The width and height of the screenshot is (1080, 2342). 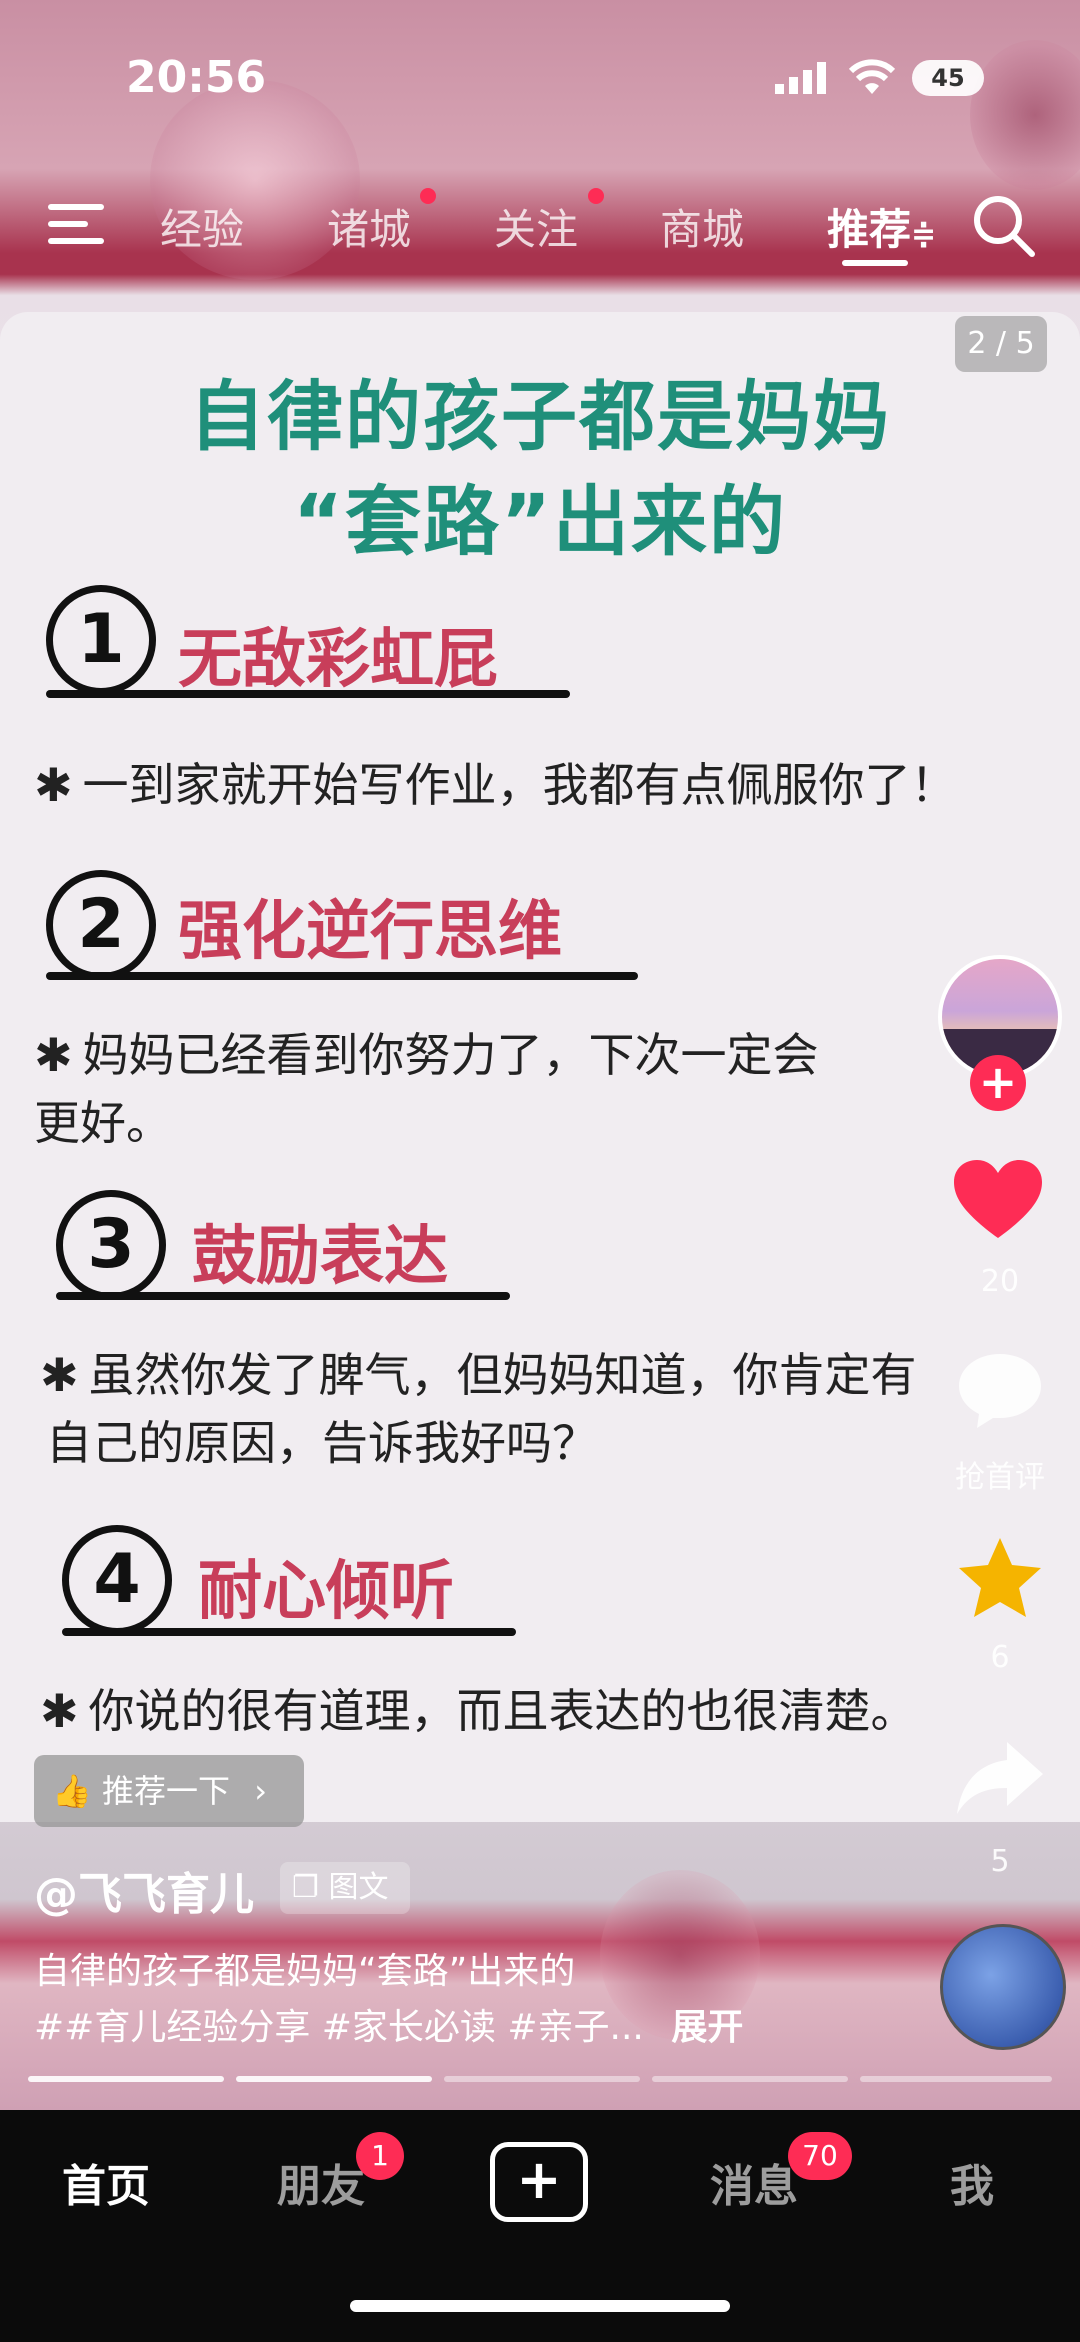 What do you see at coordinates (428, 196) in the screenshot?
I see `tab-zhucheng-dot` at bounding box center [428, 196].